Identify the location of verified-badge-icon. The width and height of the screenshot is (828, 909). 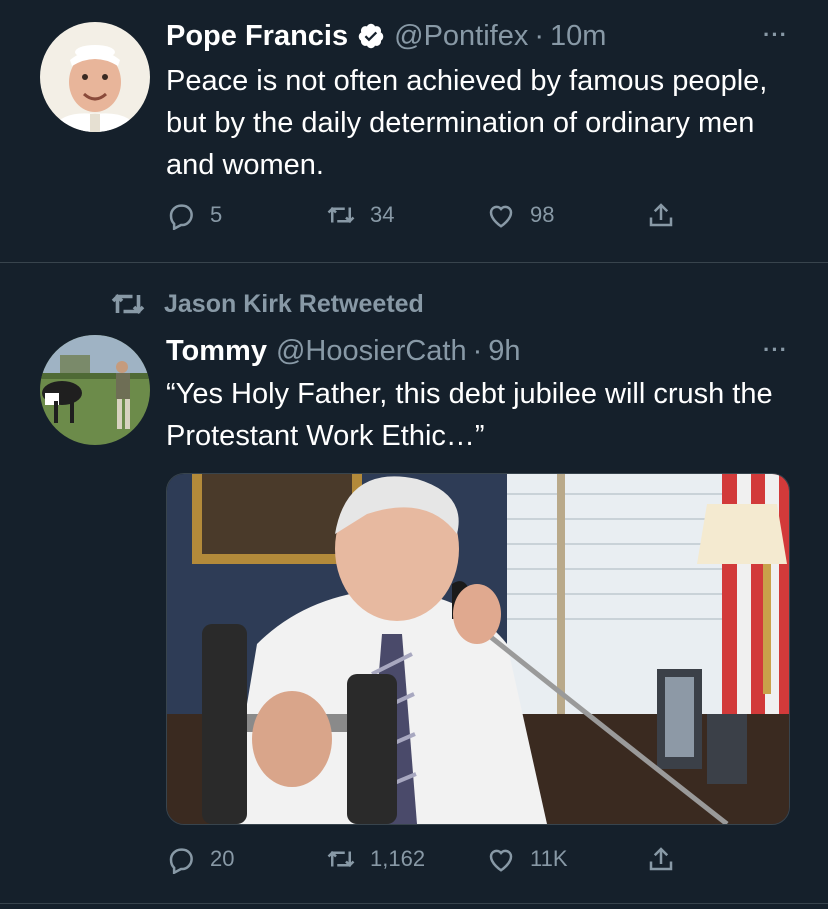
(371, 36).